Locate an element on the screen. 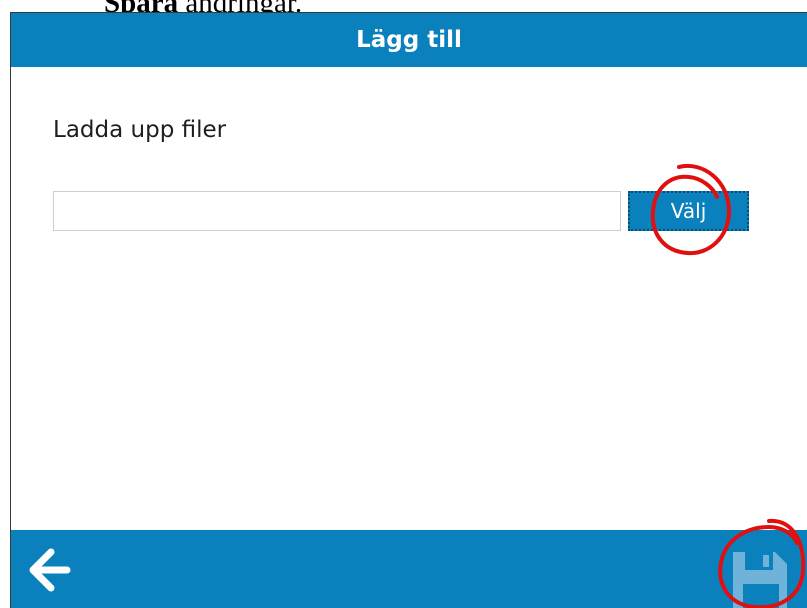 This screenshot has height=608, width=807. upload-files-label: Ladda upp filer is located at coordinates (140, 130).